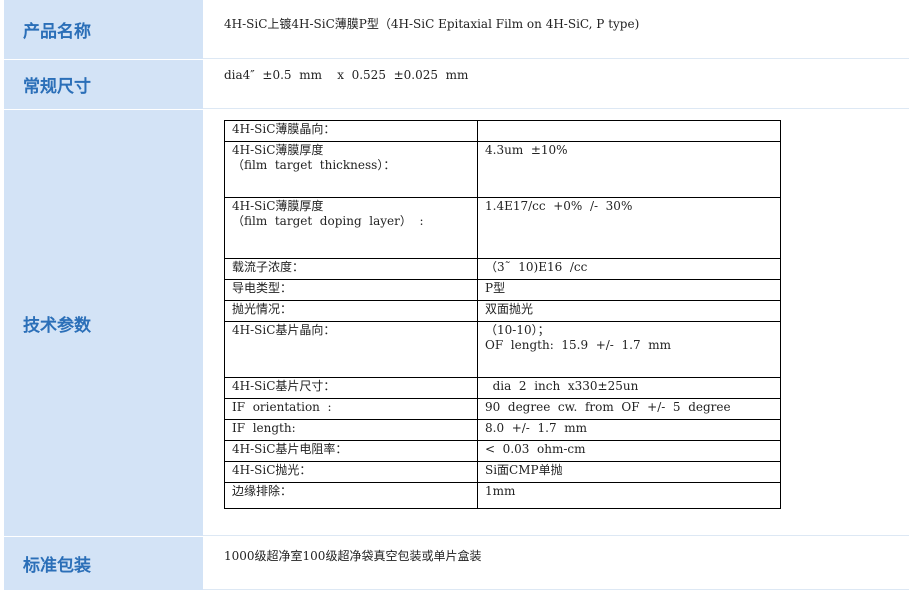 Image resolution: width=909 pixels, height=602 pixels. Describe the element at coordinates (629, 472) in the screenshot. I see `param-value: Si面CMP单抛` at that location.